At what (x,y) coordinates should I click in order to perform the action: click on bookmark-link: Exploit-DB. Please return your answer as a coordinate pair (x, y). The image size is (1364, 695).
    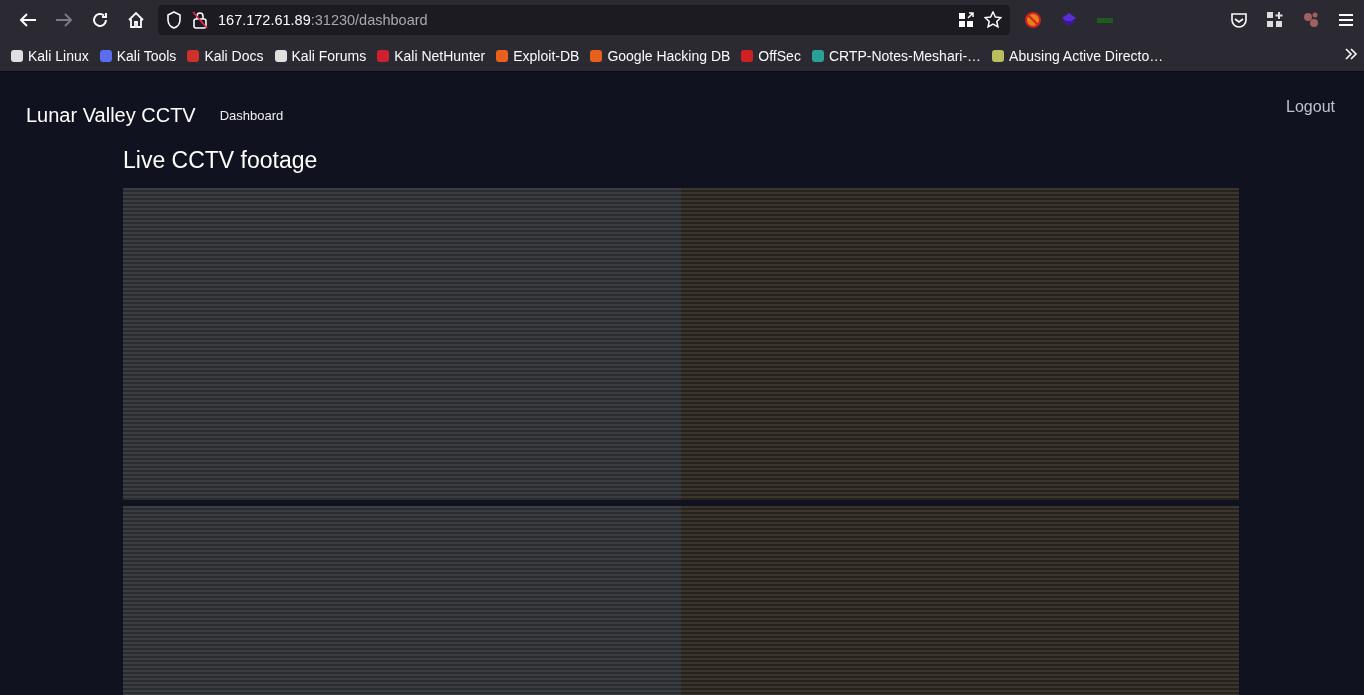
    Looking at the image, I should click on (537, 55).